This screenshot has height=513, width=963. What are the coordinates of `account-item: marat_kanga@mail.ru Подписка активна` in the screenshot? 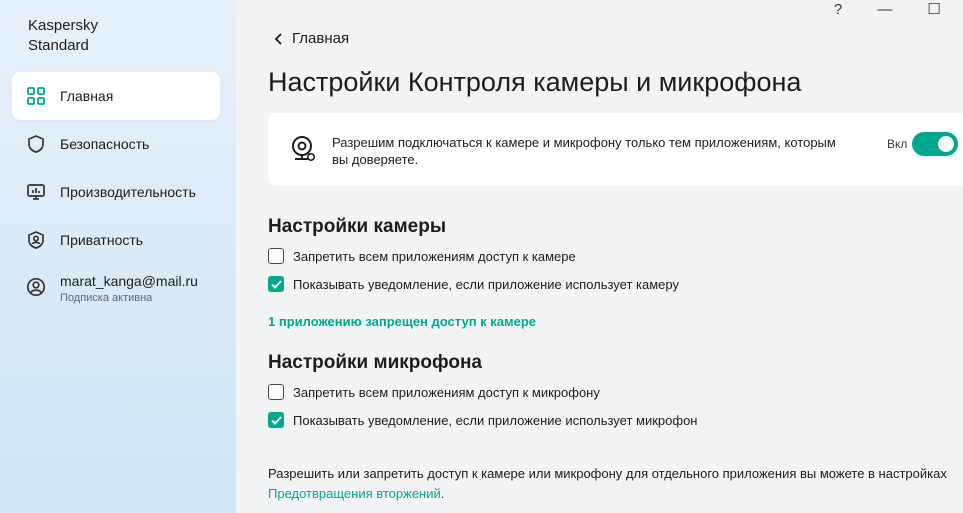 It's located at (116, 290).